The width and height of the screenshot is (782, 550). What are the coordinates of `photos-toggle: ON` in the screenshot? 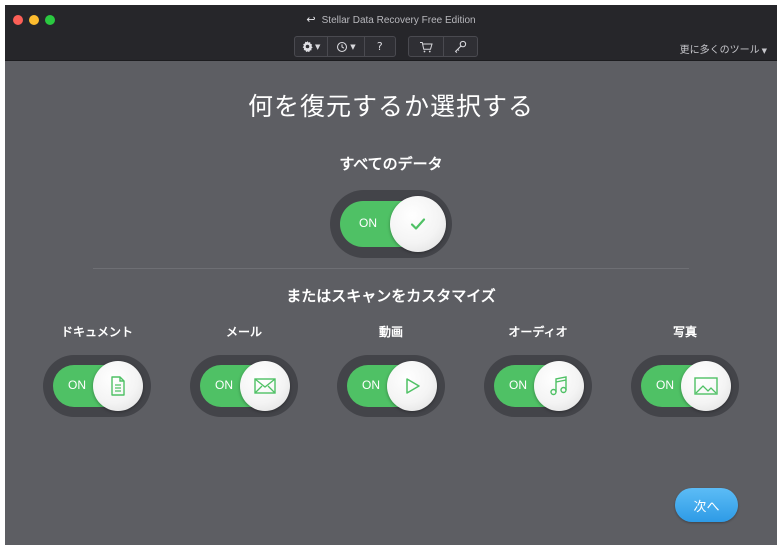 It's located at (686, 386).